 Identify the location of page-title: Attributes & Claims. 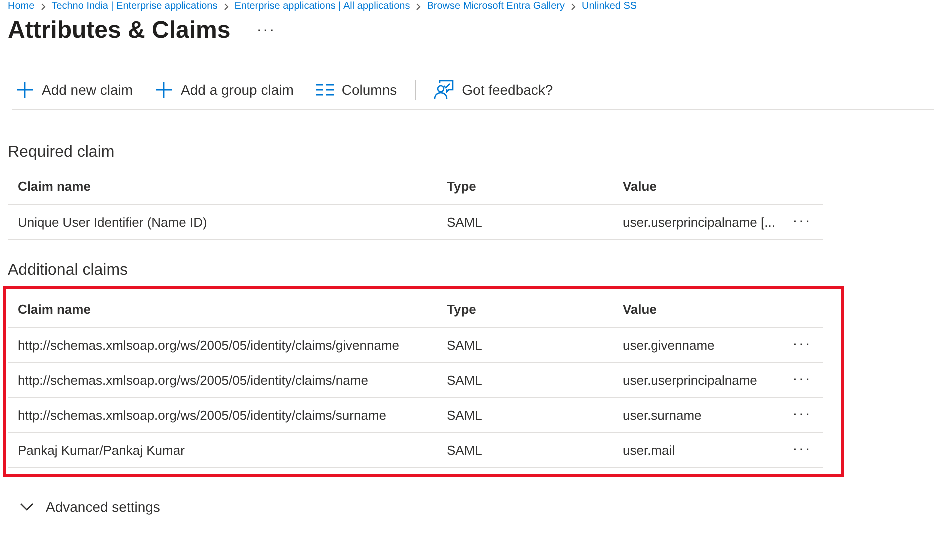
(119, 31).